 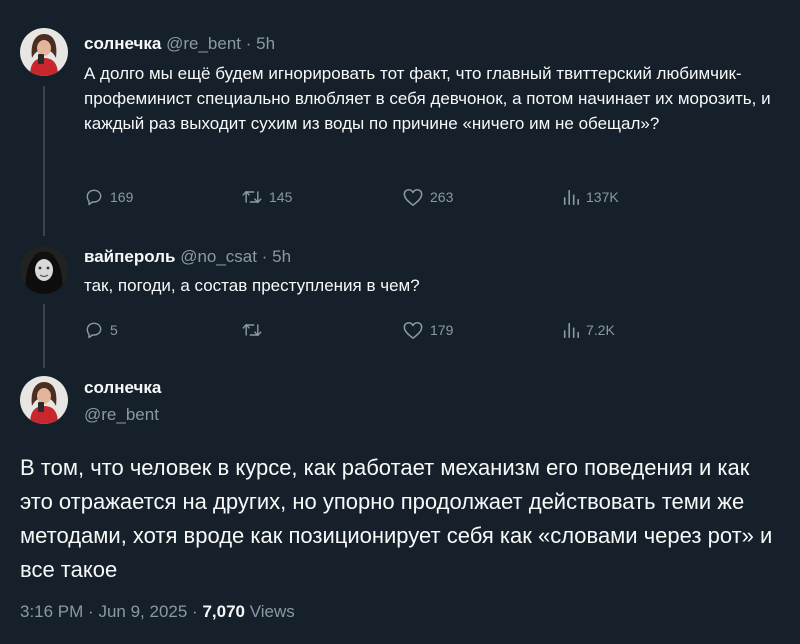 I want to click on like-button: 263, so click(x=427, y=197).